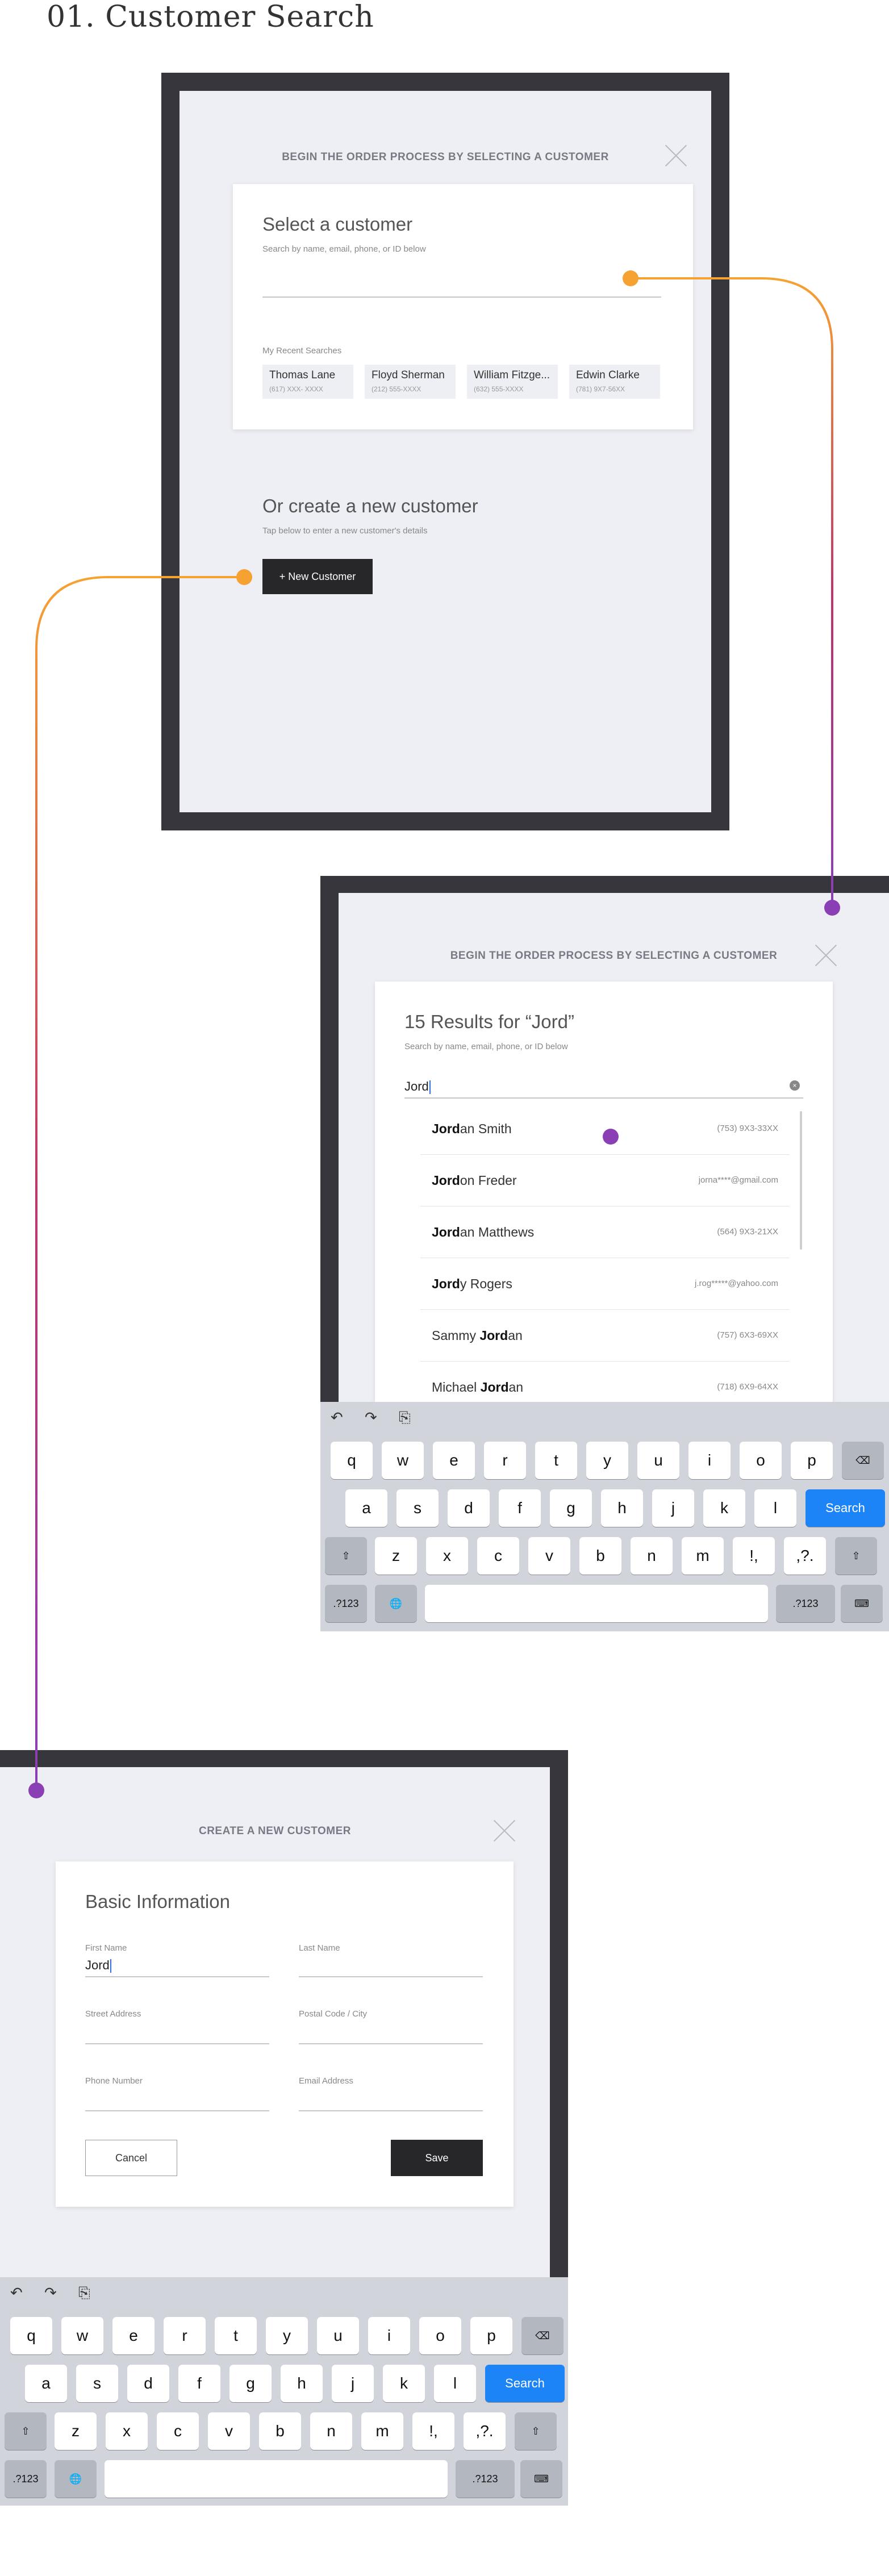 The image size is (889, 2576). I want to click on new-customer-button: + New Customer, so click(317, 576).